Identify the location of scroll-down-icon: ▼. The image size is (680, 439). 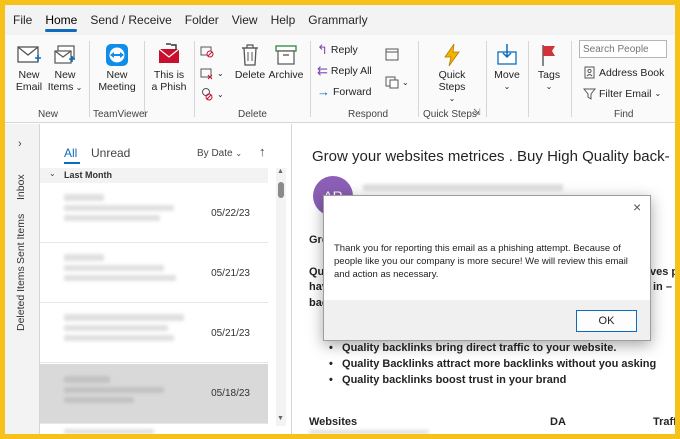
(280, 418).